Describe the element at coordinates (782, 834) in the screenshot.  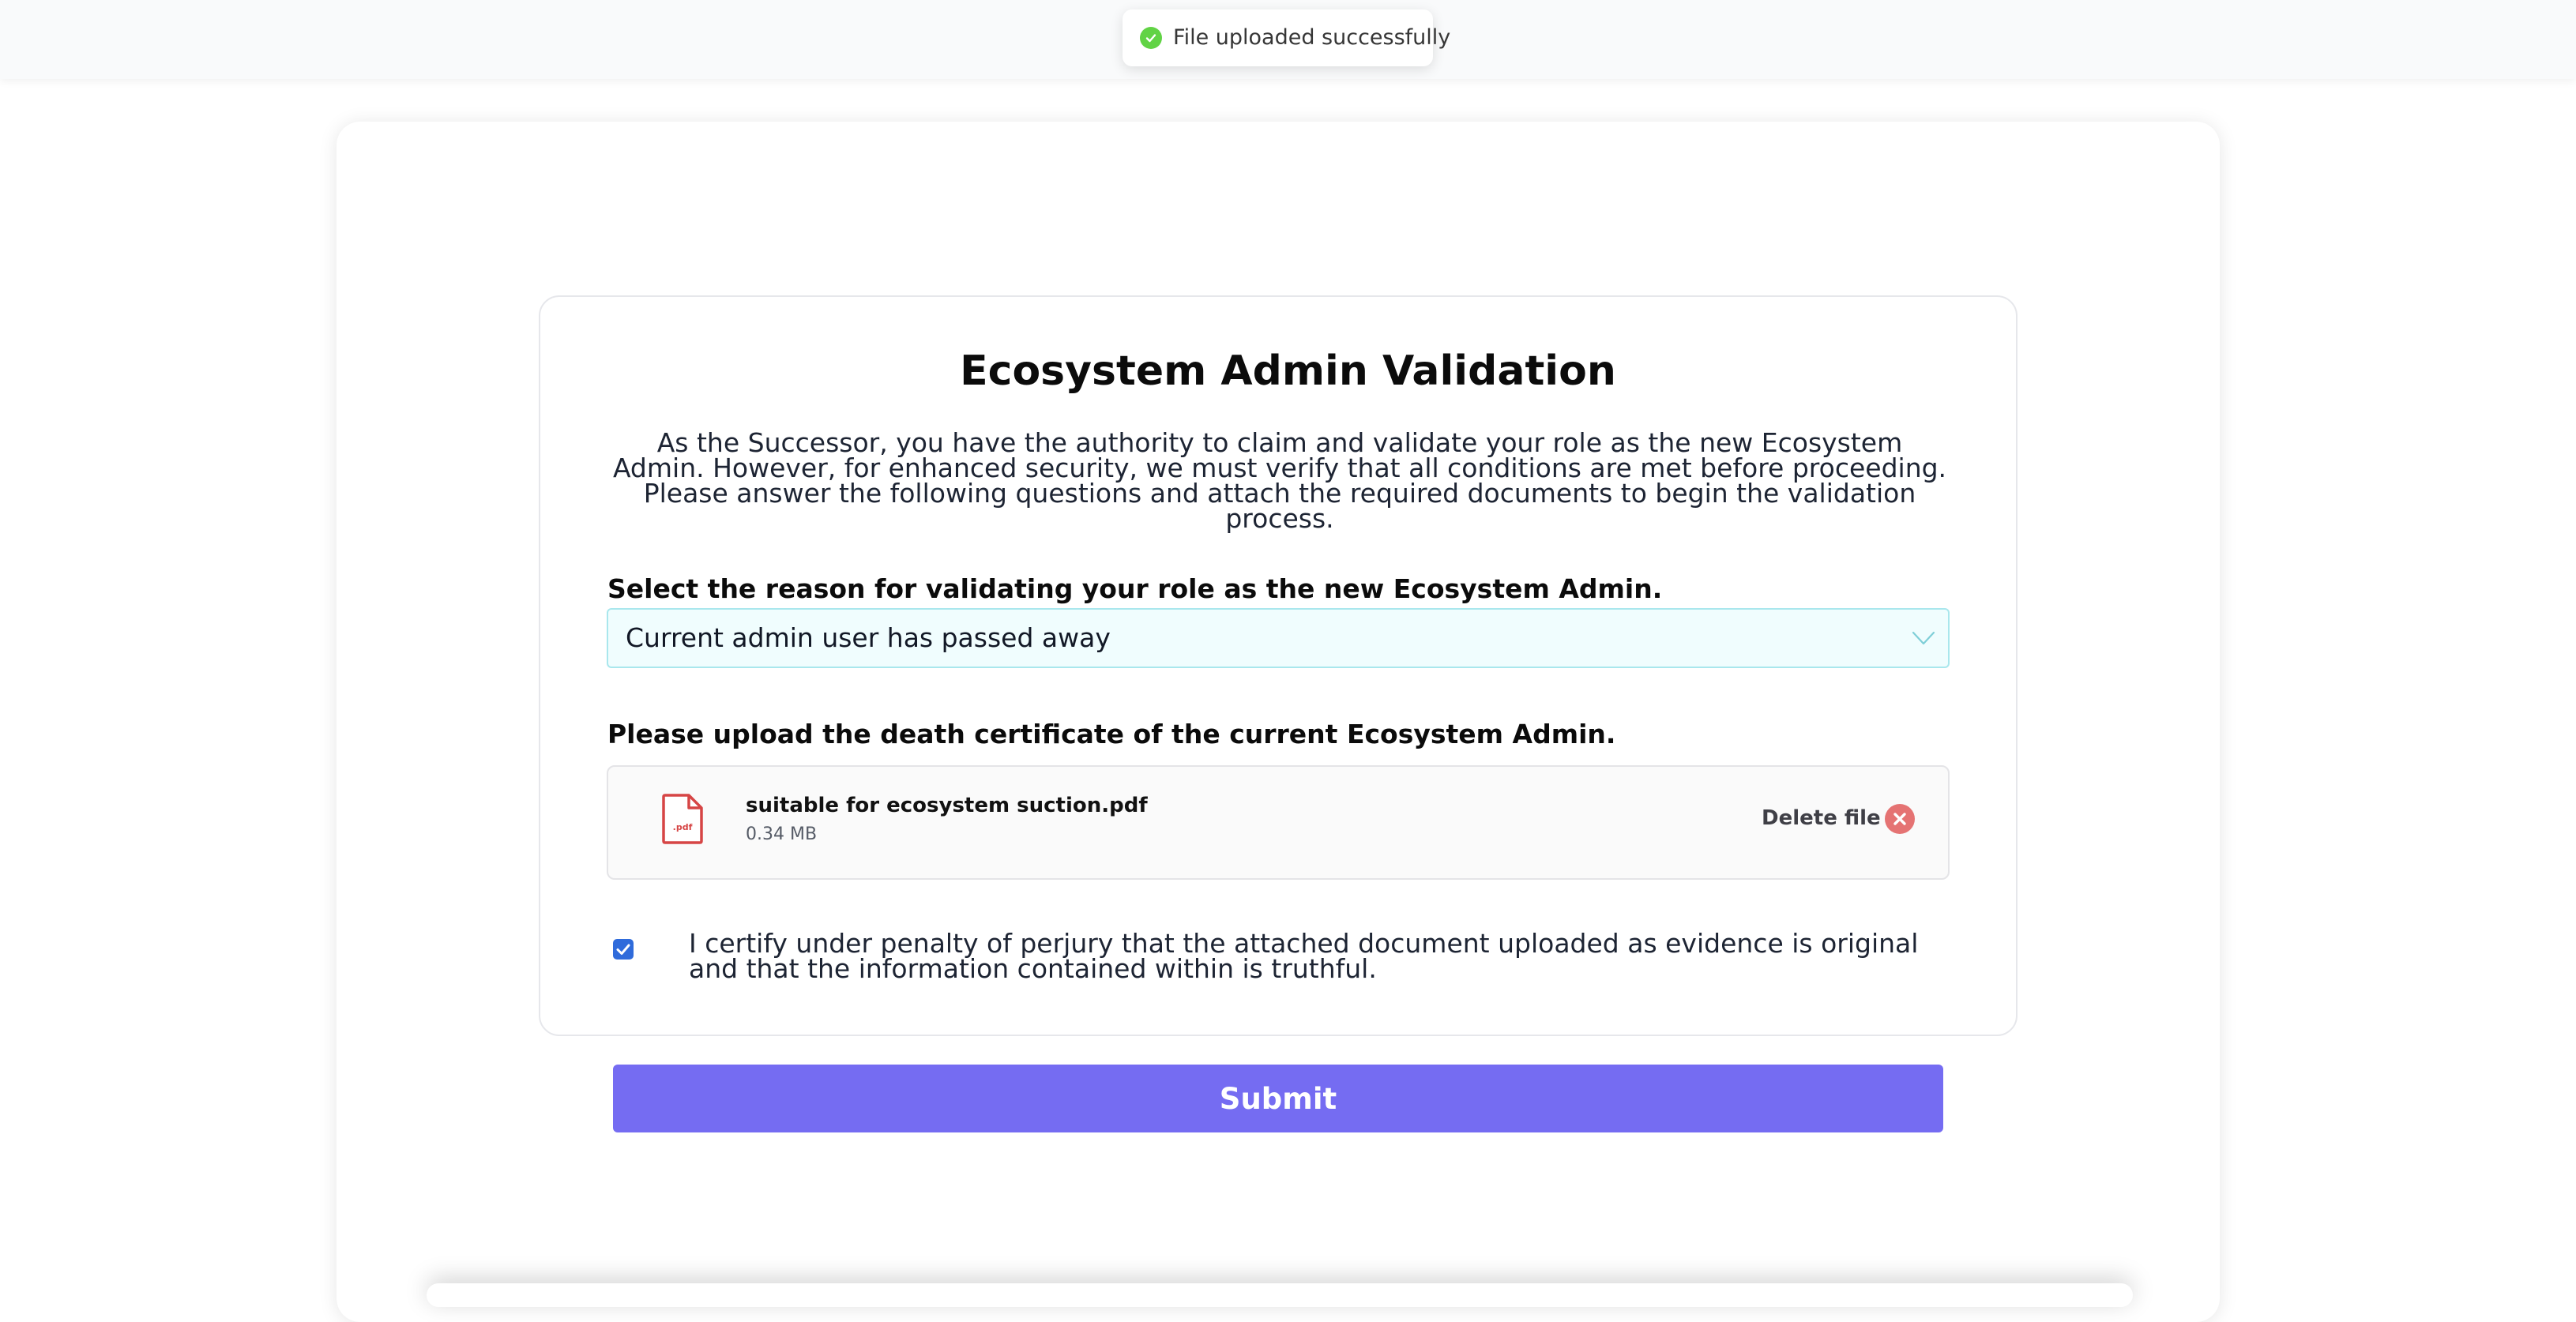
I see `file-size: 0.34 MB` at that location.